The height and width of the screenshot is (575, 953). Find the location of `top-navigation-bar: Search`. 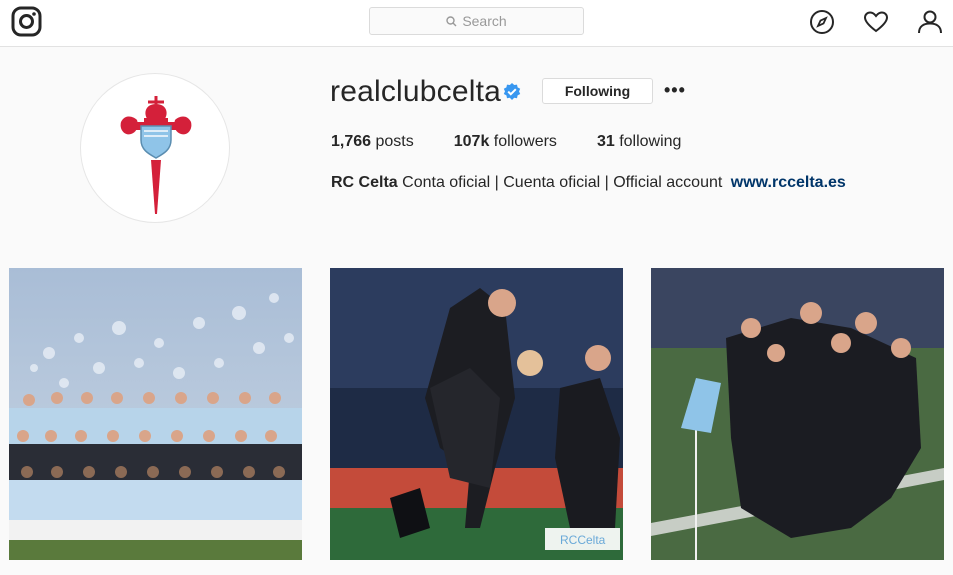

top-navigation-bar: Search is located at coordinates (476, 23).